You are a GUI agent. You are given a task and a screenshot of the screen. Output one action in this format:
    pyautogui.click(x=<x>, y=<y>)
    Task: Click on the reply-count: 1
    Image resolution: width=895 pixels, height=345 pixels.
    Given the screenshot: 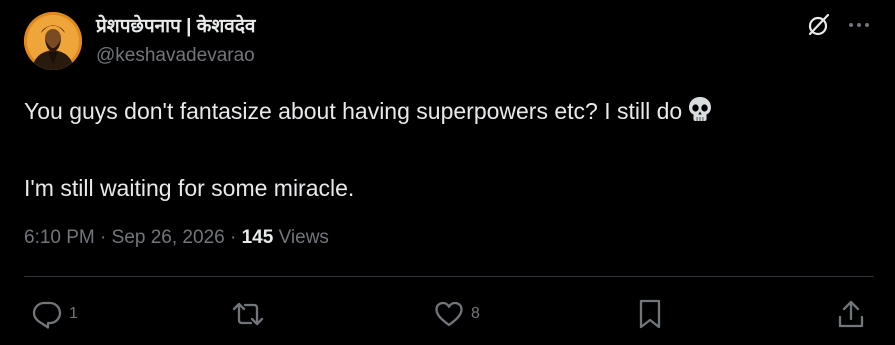 What is the action you would take?
    pyautogui.click(x=73, y=313)
    